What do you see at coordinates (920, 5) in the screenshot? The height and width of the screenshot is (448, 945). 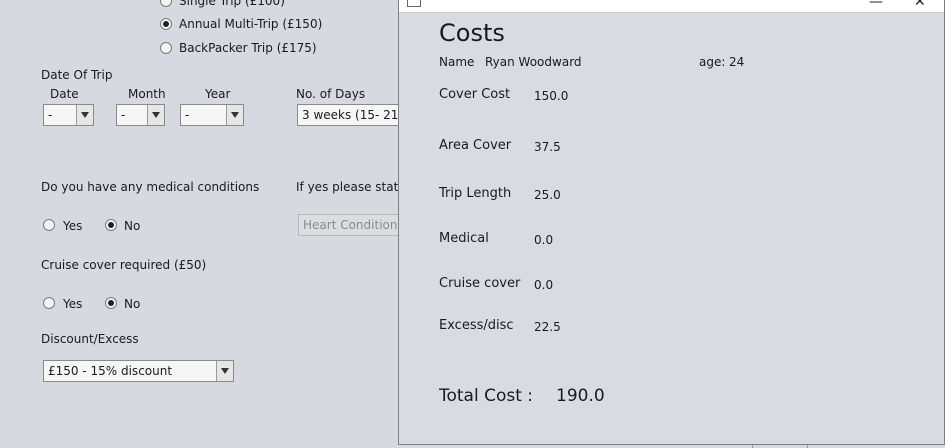 I see `close-icon: ✕` at bounding box center [920, 5].